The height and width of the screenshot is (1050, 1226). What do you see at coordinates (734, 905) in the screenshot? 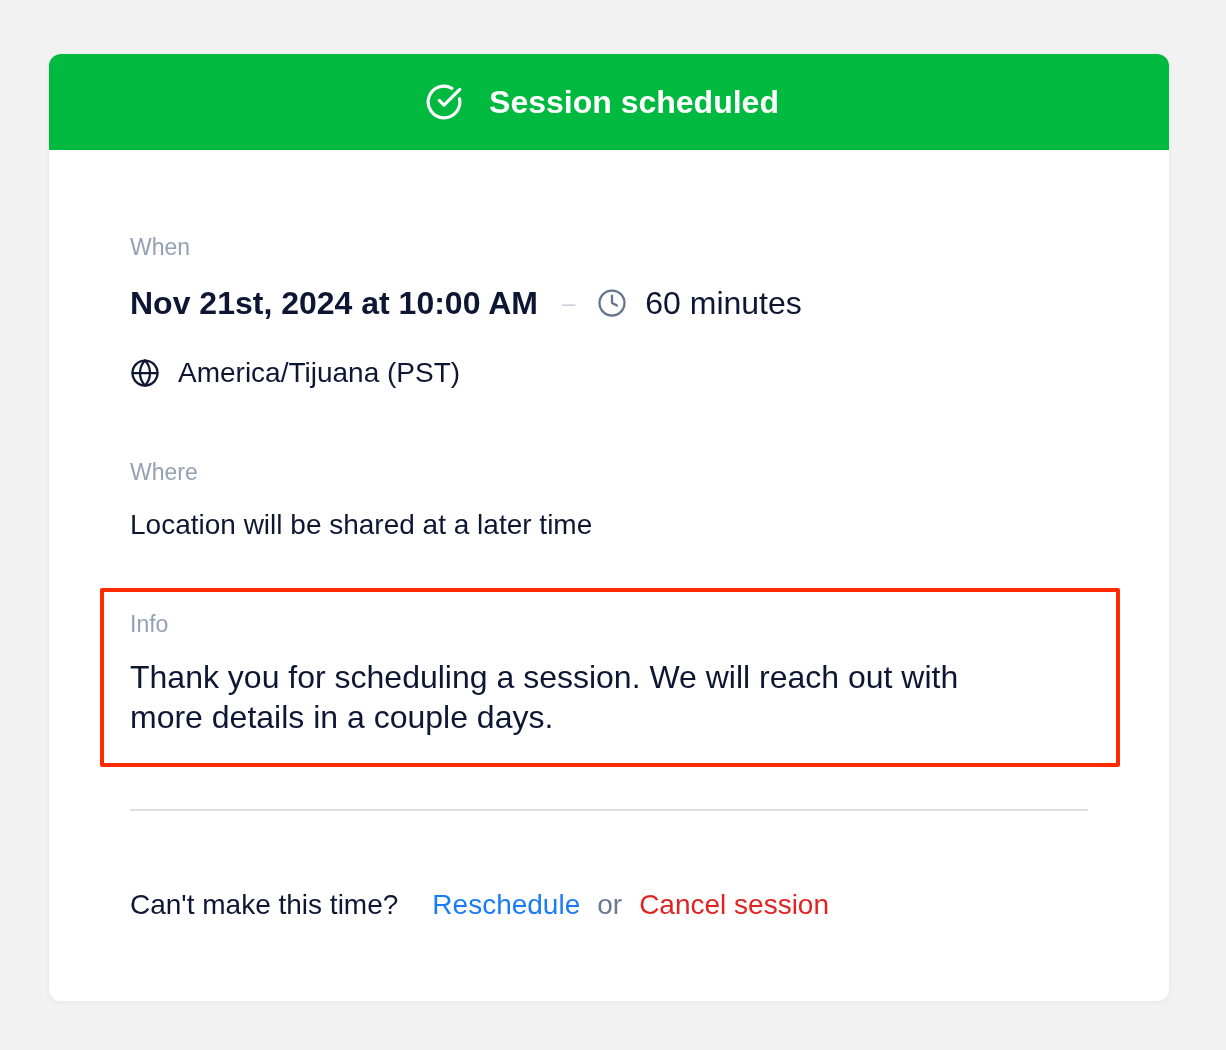
I see `cancel-link: Cancel session` at bounding box center [734, 905].